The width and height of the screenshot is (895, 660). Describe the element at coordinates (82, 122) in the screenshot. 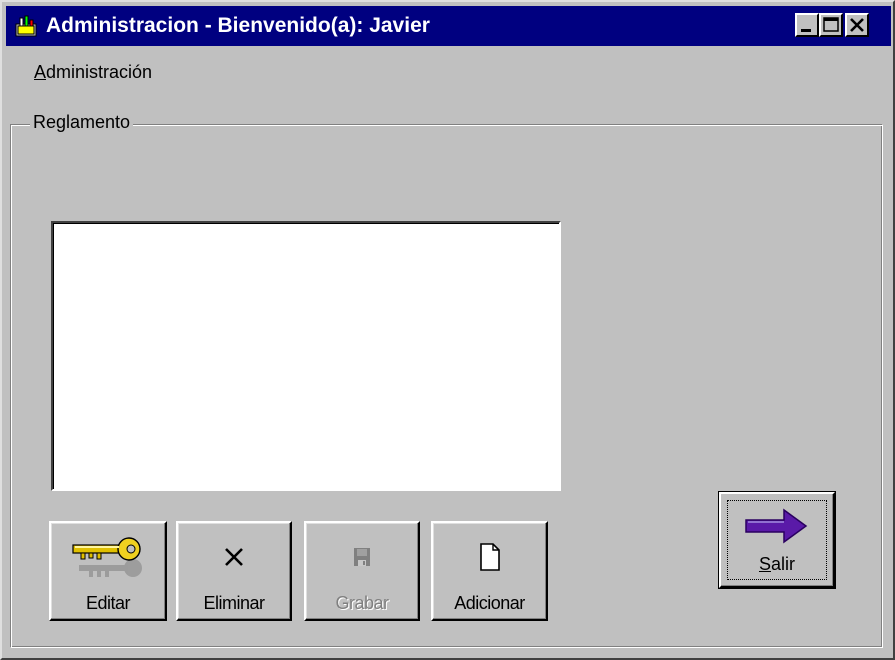

I see `group-label: Reglamento` at that location.